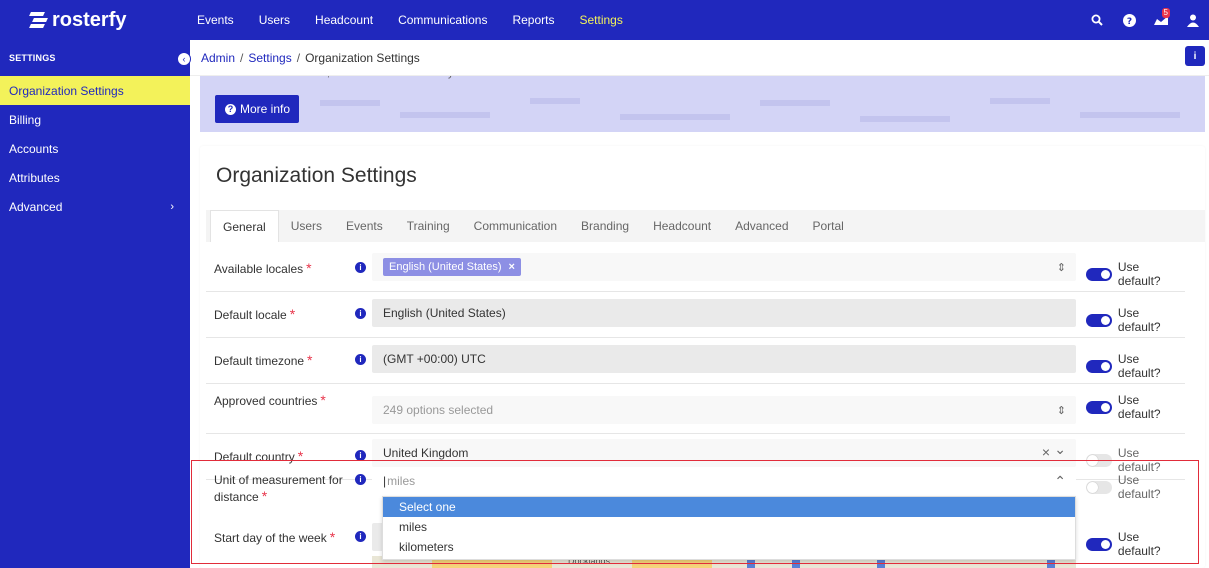 The height and width of the screenshot is (568, 1209). Describe the element at coordinates (244, 226) in the screenshot. I see `tab-general: General` at that location.